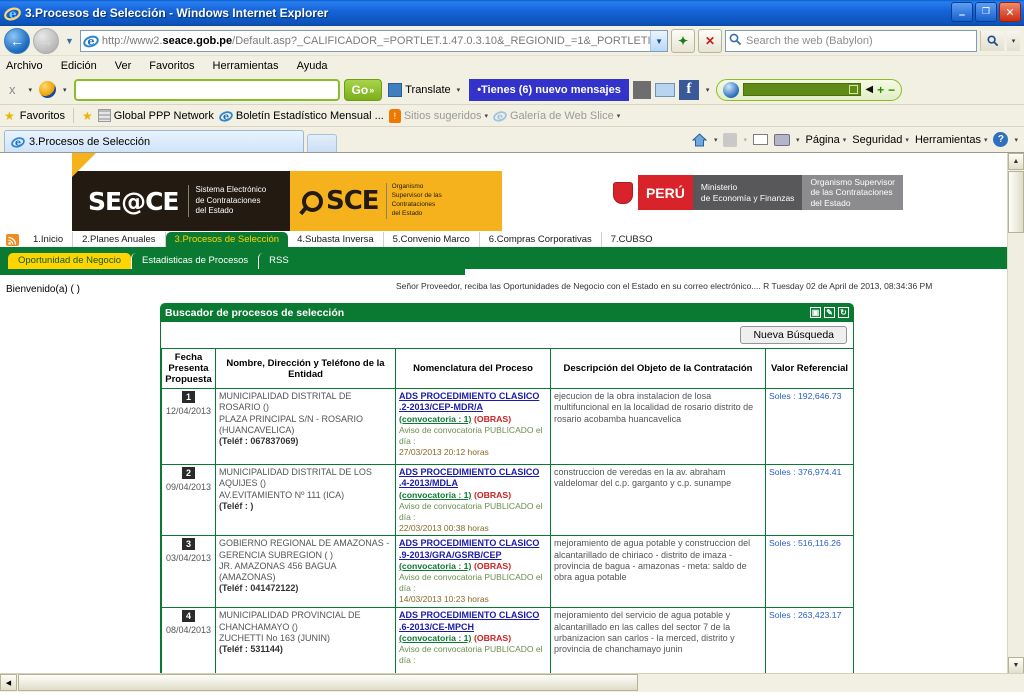 This screenshot has height=696, width=1024. I want to click on subtab-estadisticas-de-procesos: Estadisticas de Procesos, so click(195, 261).